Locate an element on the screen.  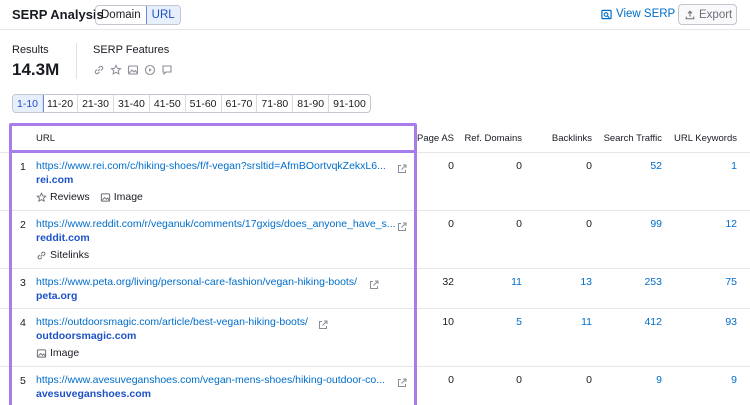
cell-page-as: 10 is located at coordinates (448, 322).